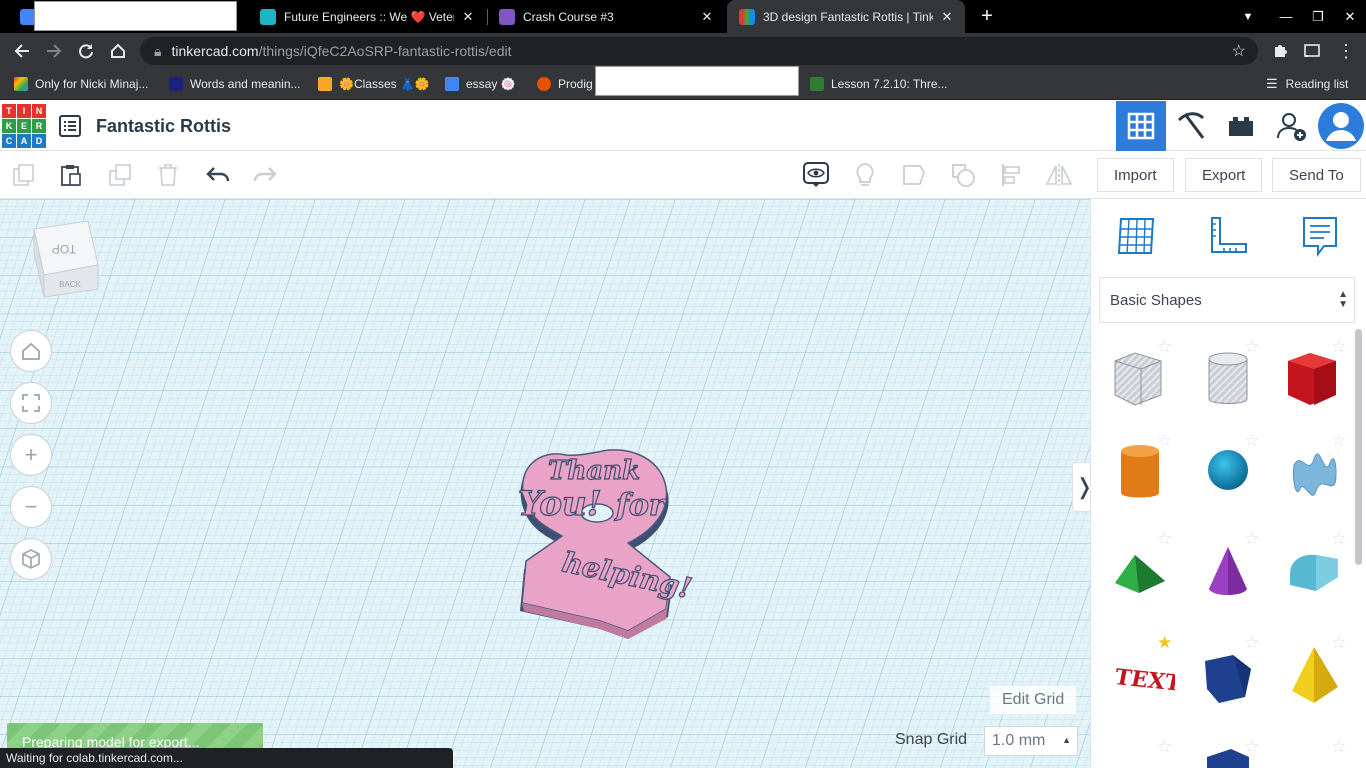  I want to click on mirror-icon, so click(1059, 175).